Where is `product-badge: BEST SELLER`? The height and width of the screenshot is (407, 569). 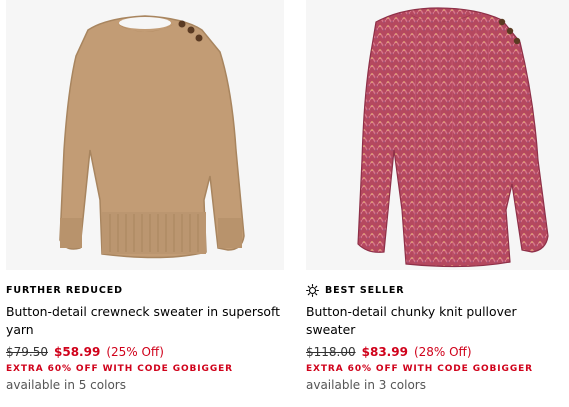
product-badge: BEST SELLER is located at coordinates (437, 290).